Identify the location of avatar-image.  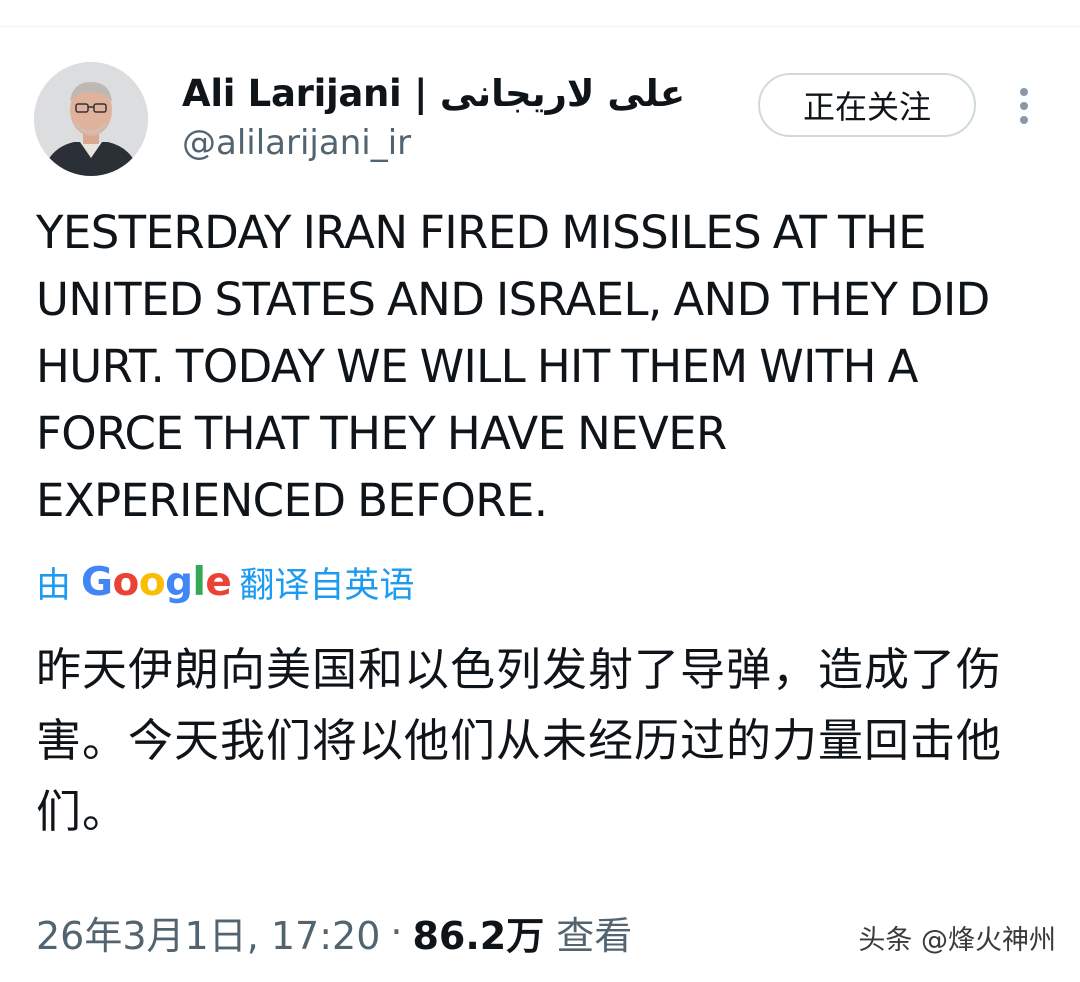
(91, 119).